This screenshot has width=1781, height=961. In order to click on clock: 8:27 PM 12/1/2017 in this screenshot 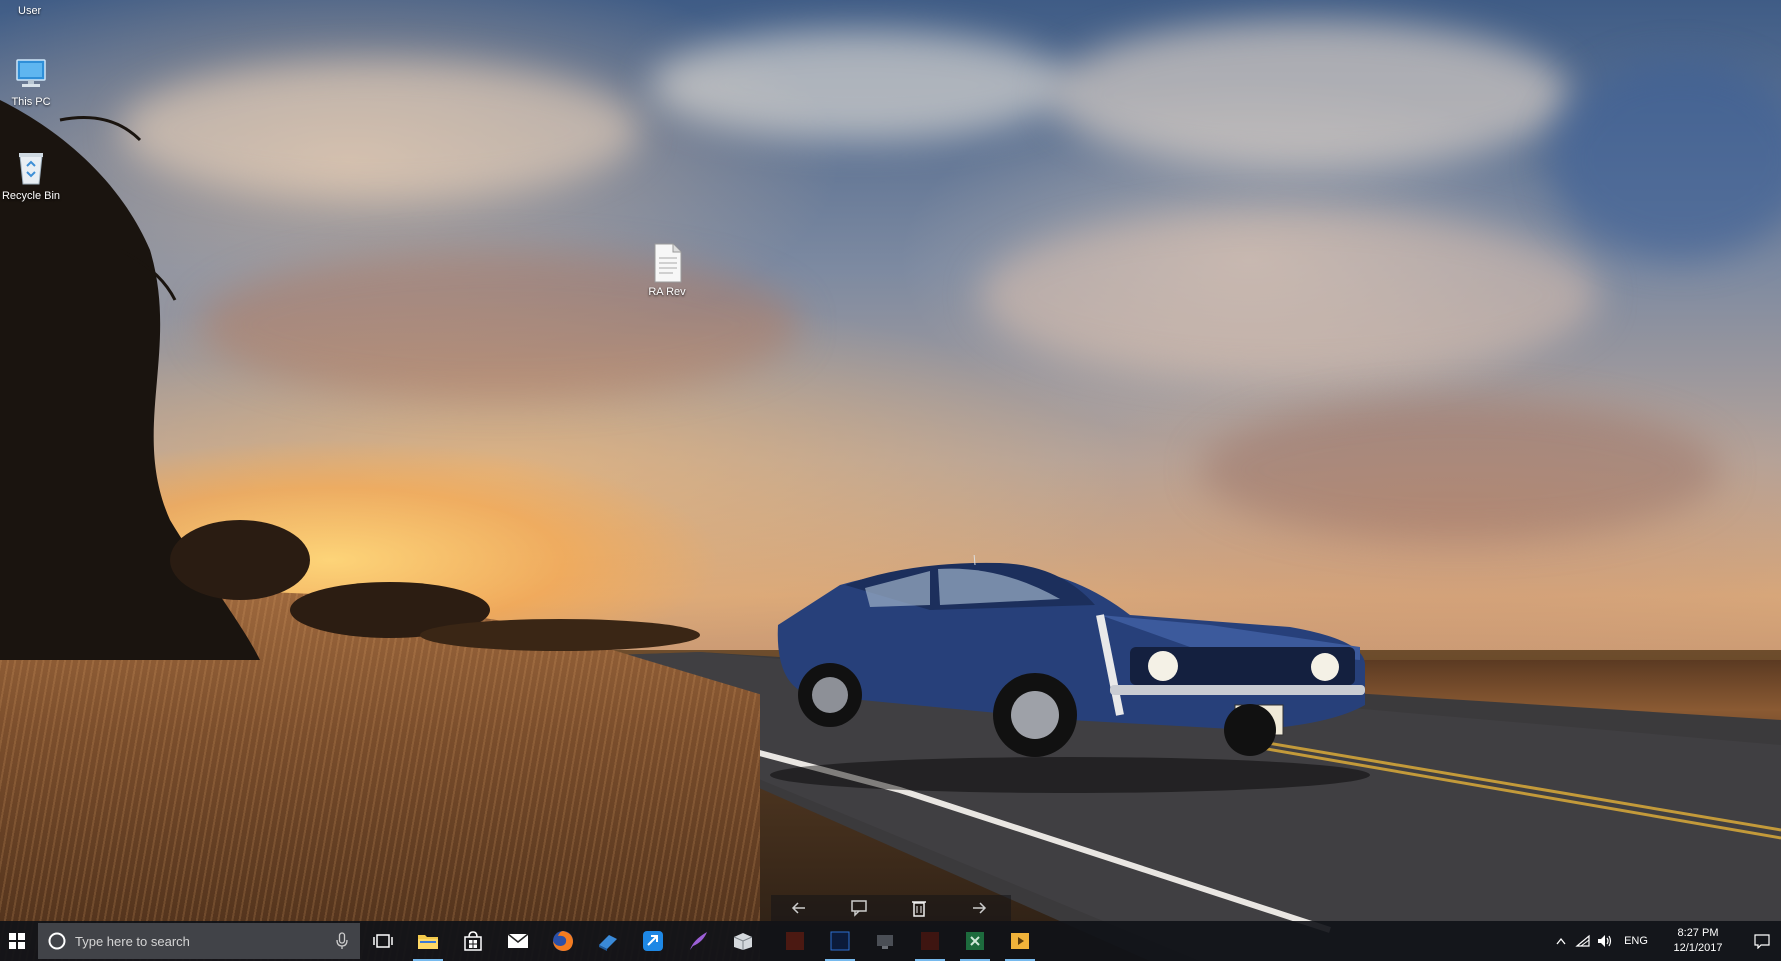, I will do `click(1698, 941)`.